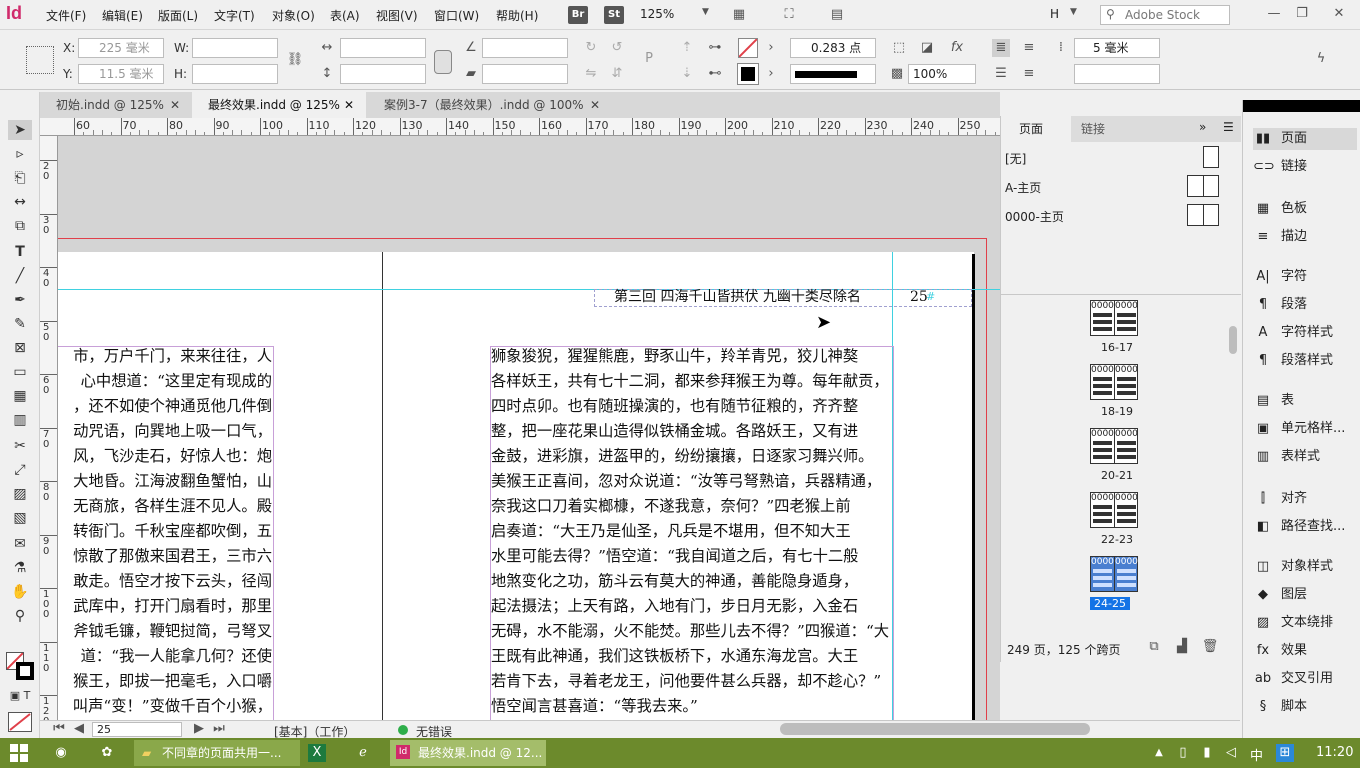  Describe the element at coordinates (1305, 333) in the screenshot. I see `dock-item-character-styles: A 字符样式` at that location.